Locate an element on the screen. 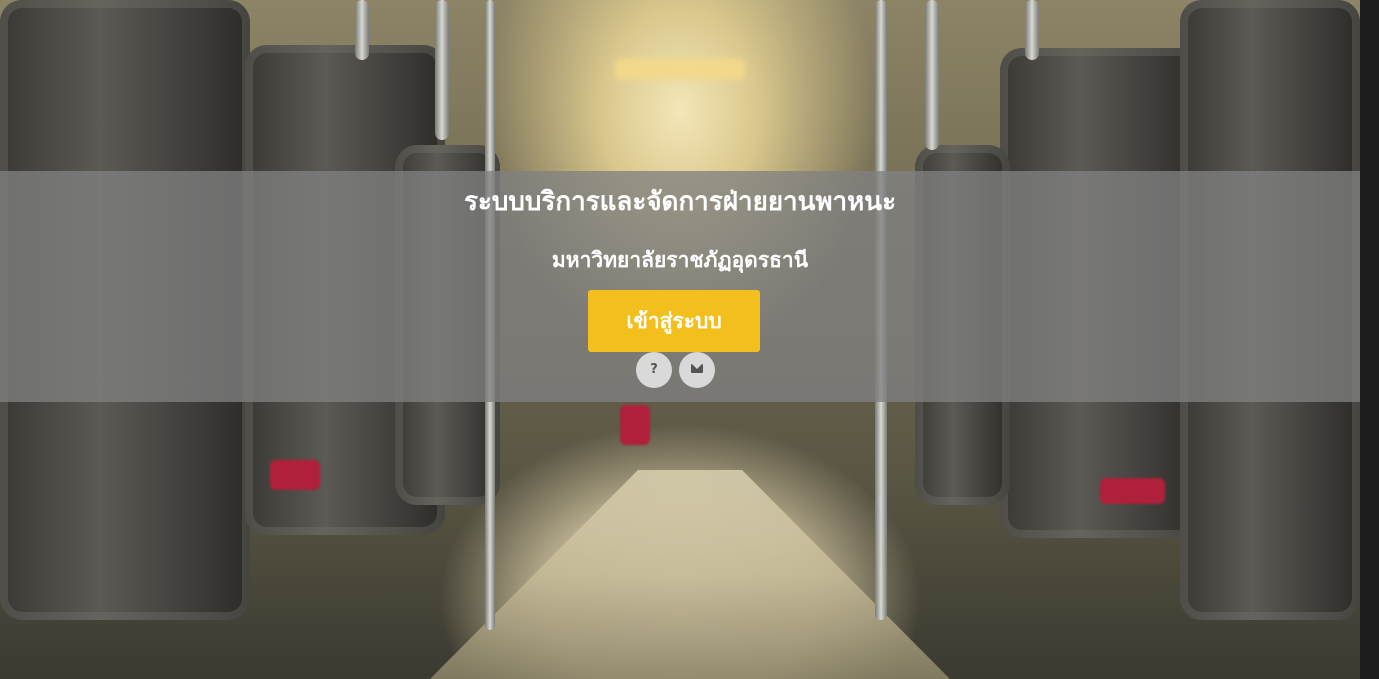 This screenshot has height=679, width=1379. envelope-icon is located at coordinates (697, 368).